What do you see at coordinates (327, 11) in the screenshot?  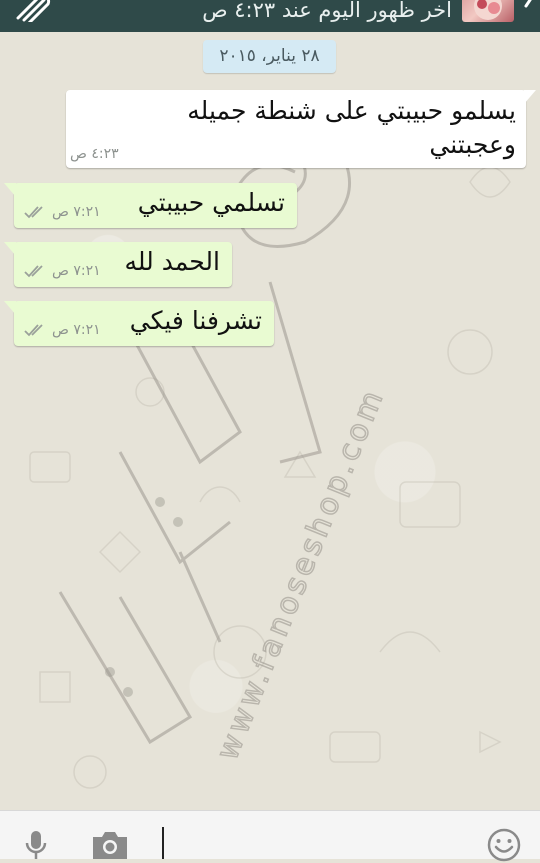 I see `last-seen-status: آخر ظهور اليوم عند ٤:٢٣ ص` at bounding box center [327, 11].